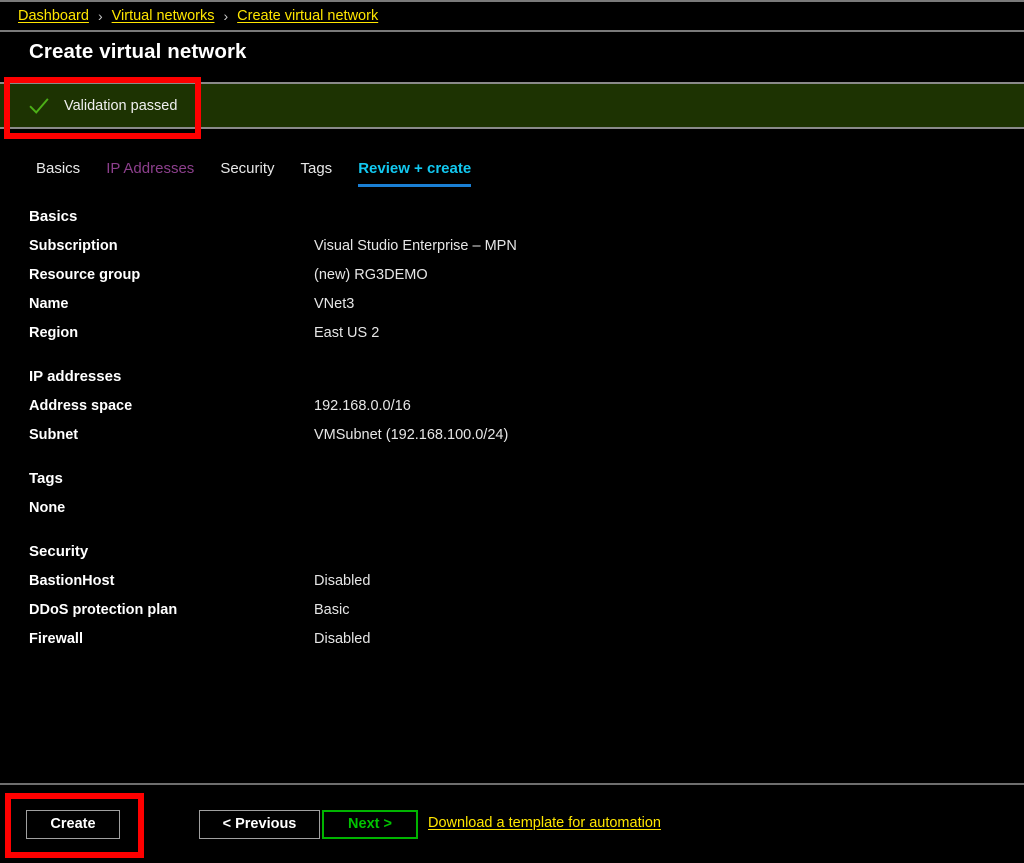 This screenshot has height=863, width=1024. I want to click on breadcrumb-item-create-virtual-network: Create virtual network, so click(307, 16).